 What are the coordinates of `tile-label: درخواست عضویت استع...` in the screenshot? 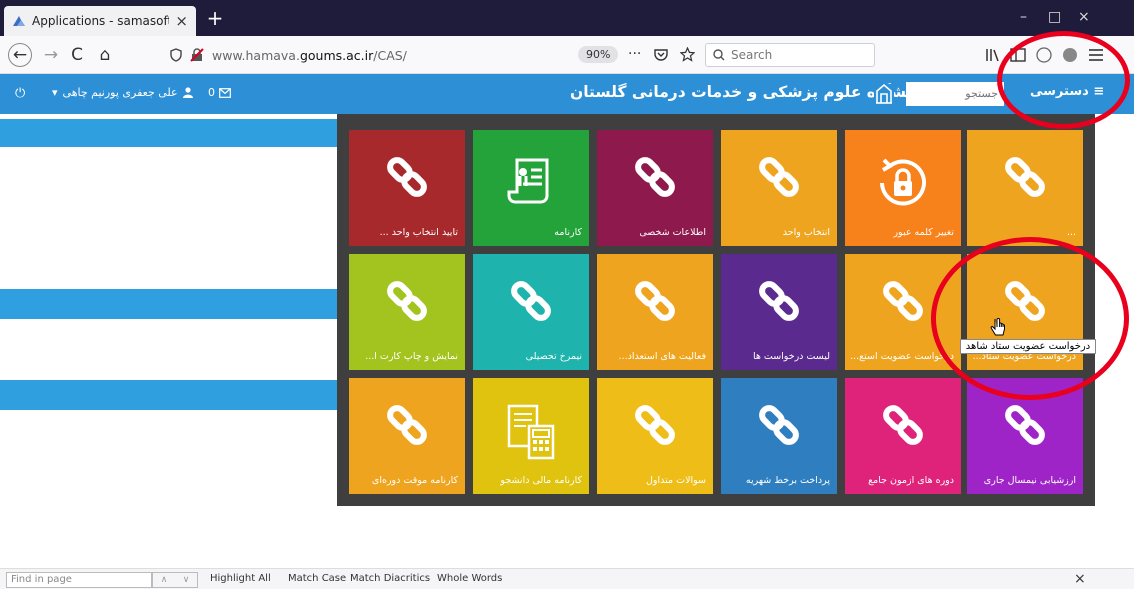 It's located at (902, 356).